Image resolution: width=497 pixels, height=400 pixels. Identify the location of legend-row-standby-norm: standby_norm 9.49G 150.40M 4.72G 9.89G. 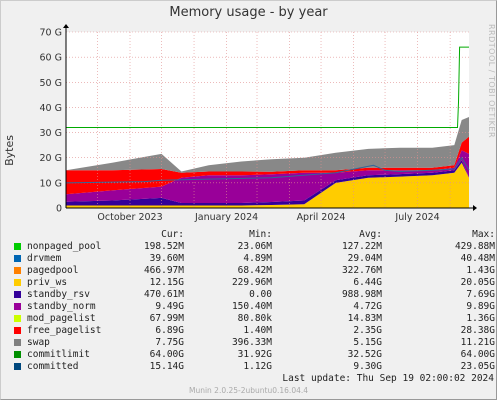
(253, 307).